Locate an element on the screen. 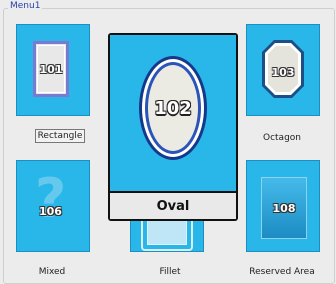 The image size is (336, 284). menu-item-rectangle: 101 is located at coordinates (53, 70).